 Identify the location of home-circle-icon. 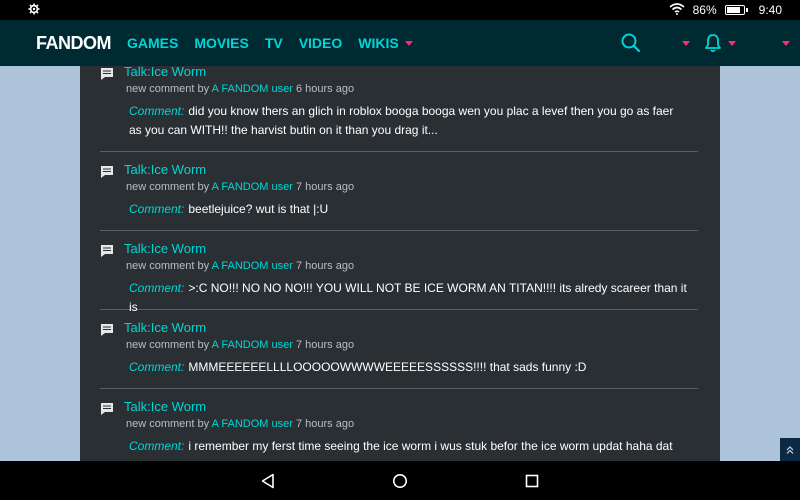
(400, 480).